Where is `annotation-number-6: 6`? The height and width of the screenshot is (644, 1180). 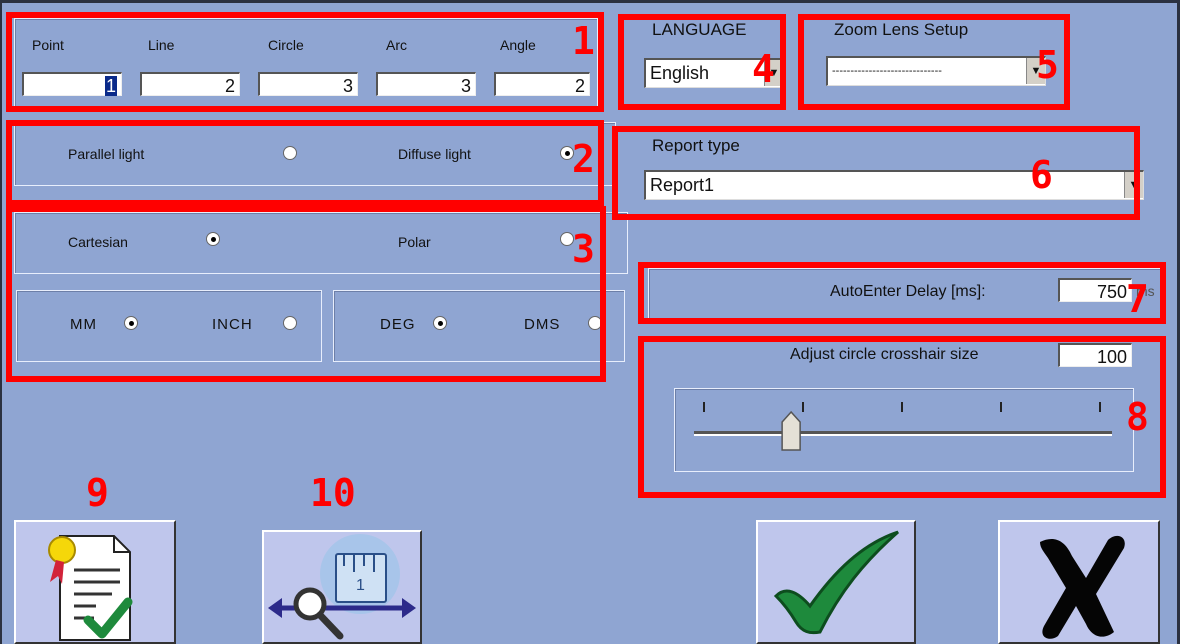
annotation-number-6: 6 is located at coordinates (1041, 175).